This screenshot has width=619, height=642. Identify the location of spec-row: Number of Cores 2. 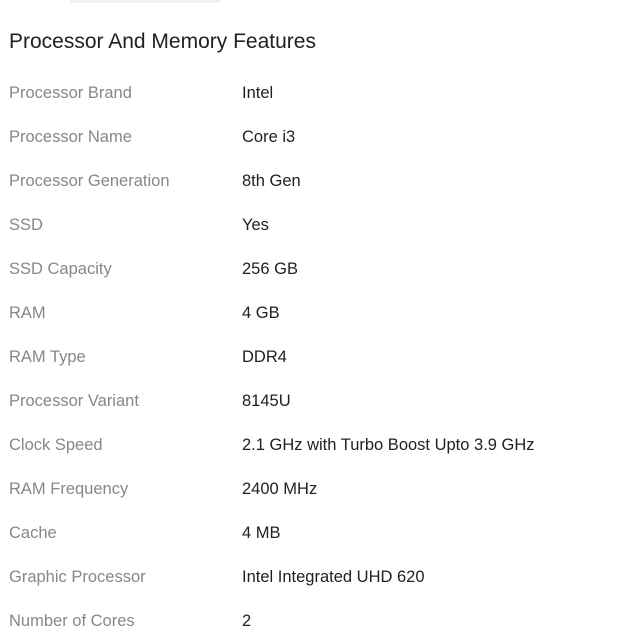
(309, 620).